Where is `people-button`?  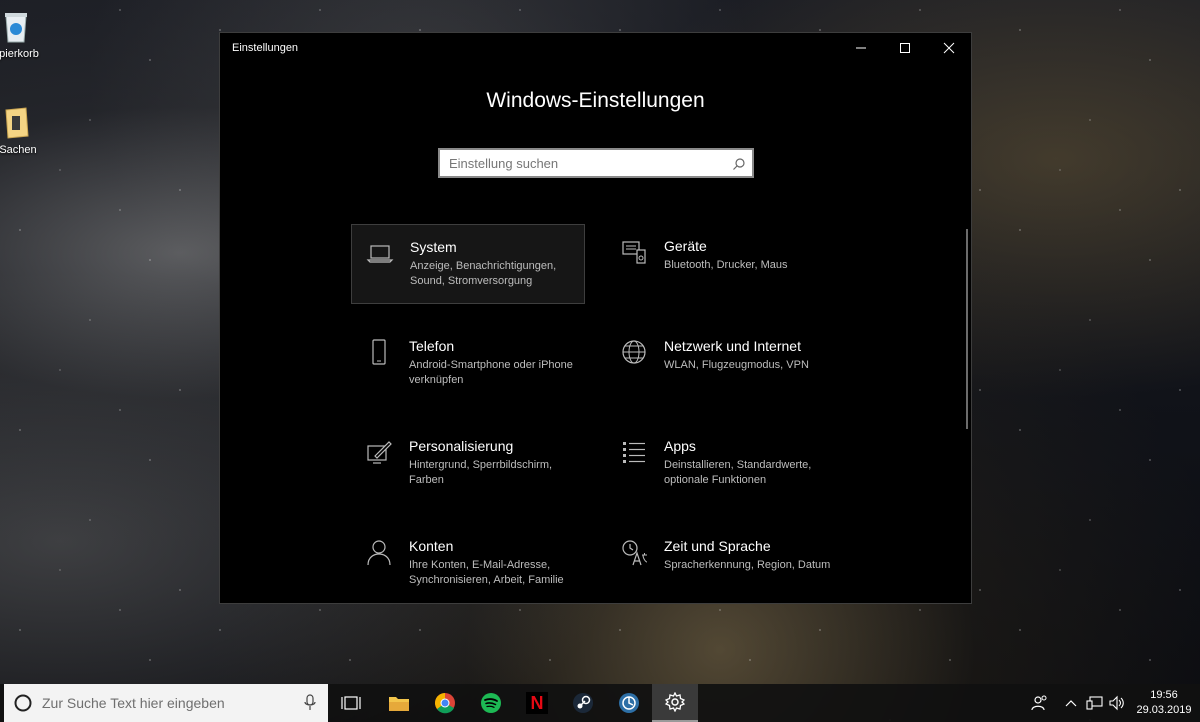 people-button is located at coordinates (1039, 703).